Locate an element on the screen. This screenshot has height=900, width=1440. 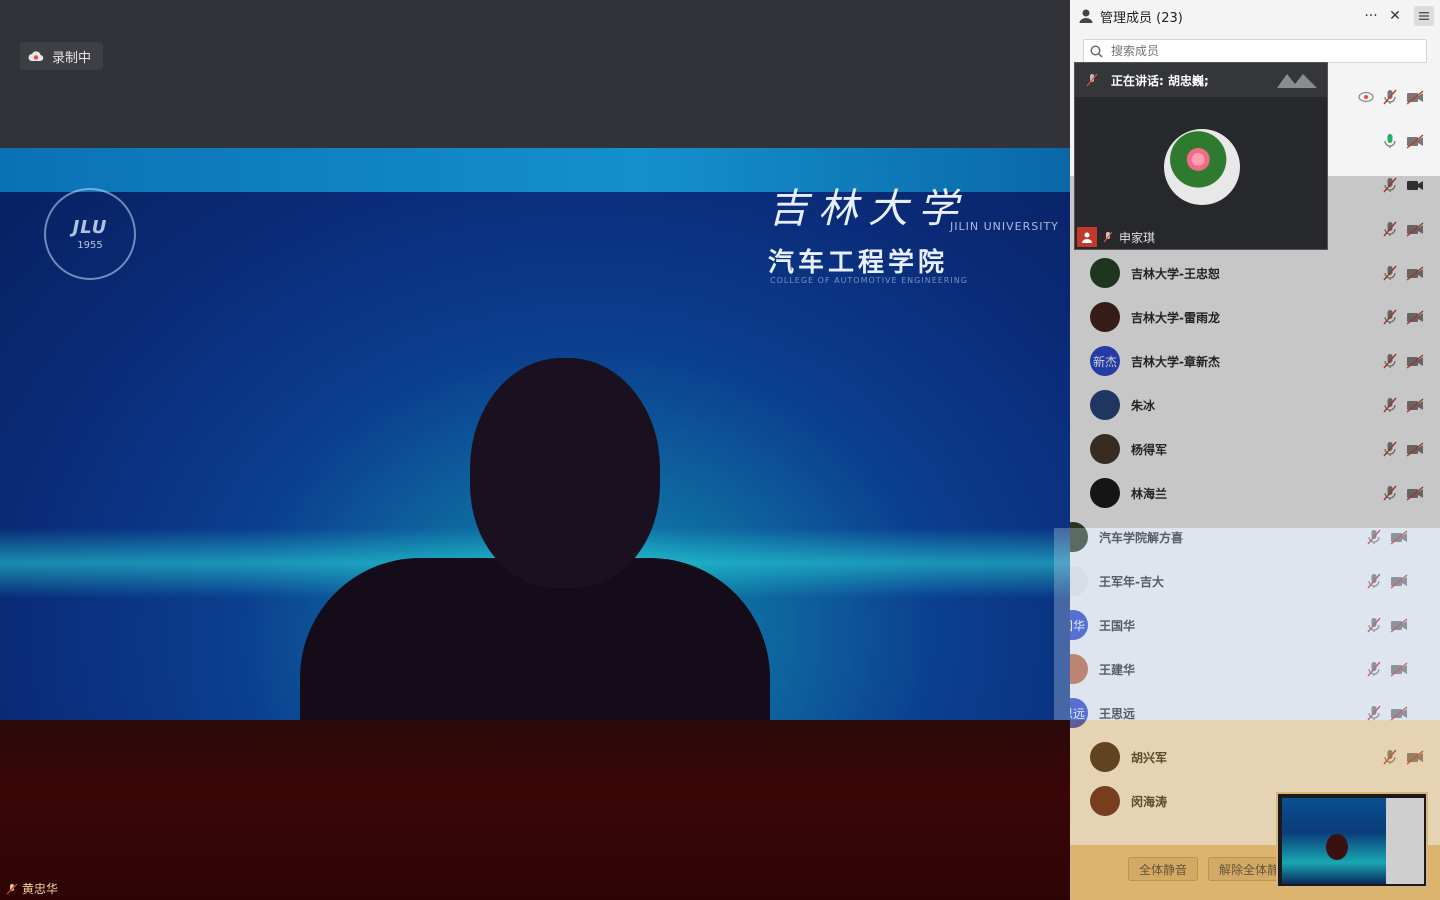
search-icon is located at coordinates (1096, 51).